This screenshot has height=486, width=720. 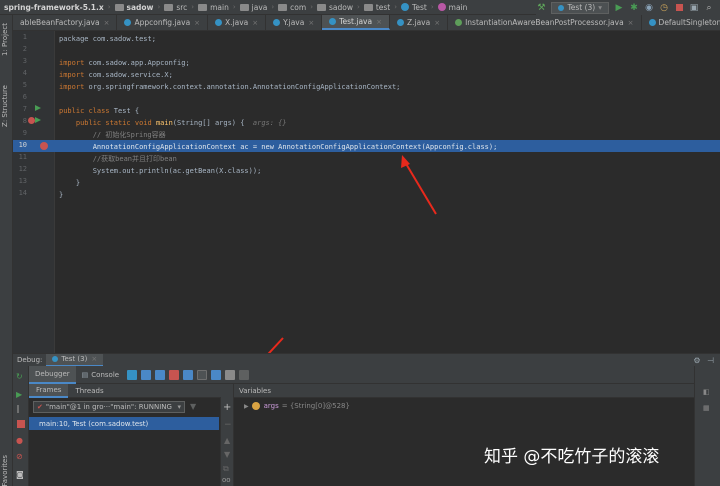 I want to click on variables-label: Variables, so click(x=255, y=390).